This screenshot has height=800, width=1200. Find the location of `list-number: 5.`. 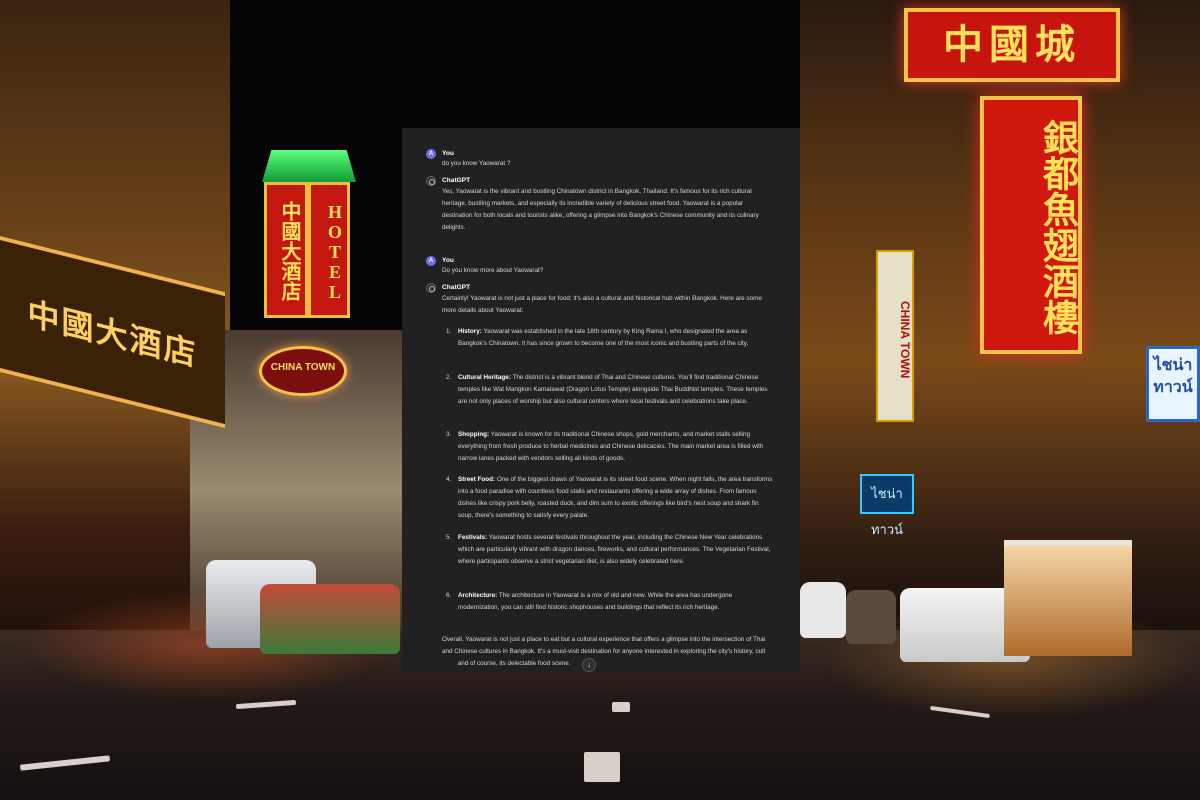

list-number: 5. is located at coordinates (449, 537).